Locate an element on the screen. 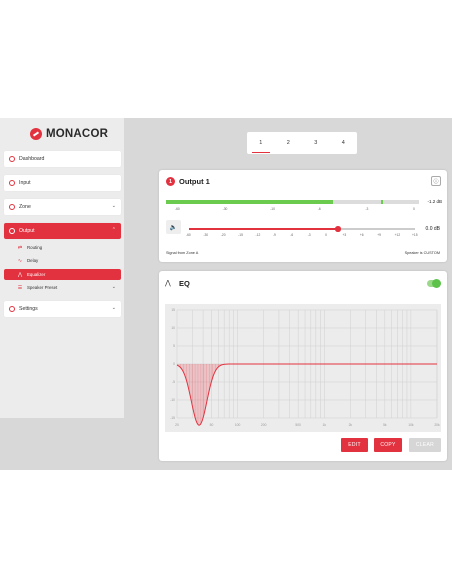 The width and height of the screenshot is (452, 584). sidebar-subitem-equalizer: ⋀ Equalizer is located at coordinates (62, 274).